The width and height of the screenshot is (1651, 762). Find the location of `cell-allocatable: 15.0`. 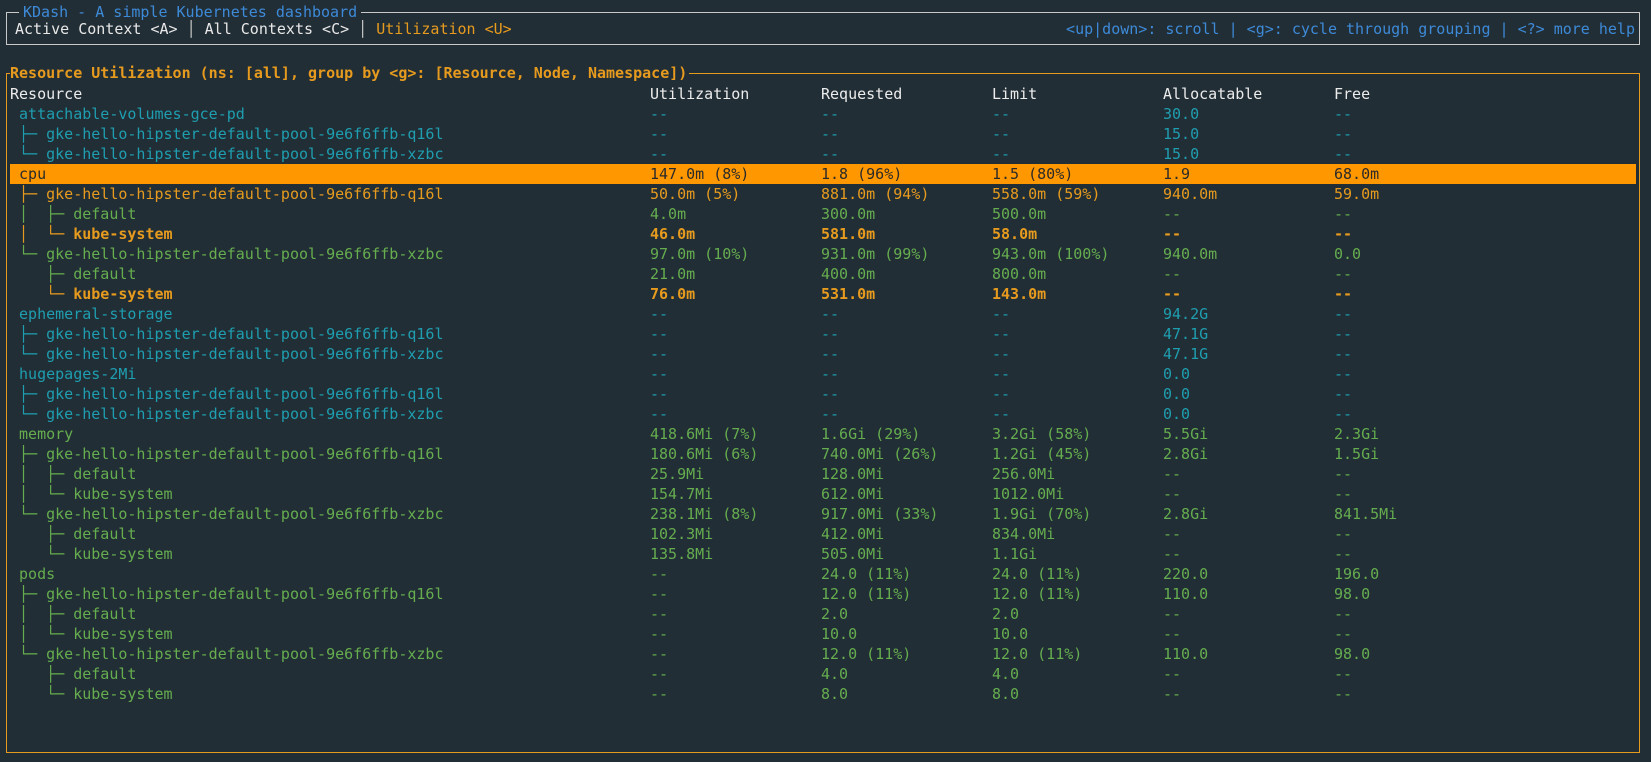

cell-allocatable: 15.0 is located at coordinates (1181, 134).